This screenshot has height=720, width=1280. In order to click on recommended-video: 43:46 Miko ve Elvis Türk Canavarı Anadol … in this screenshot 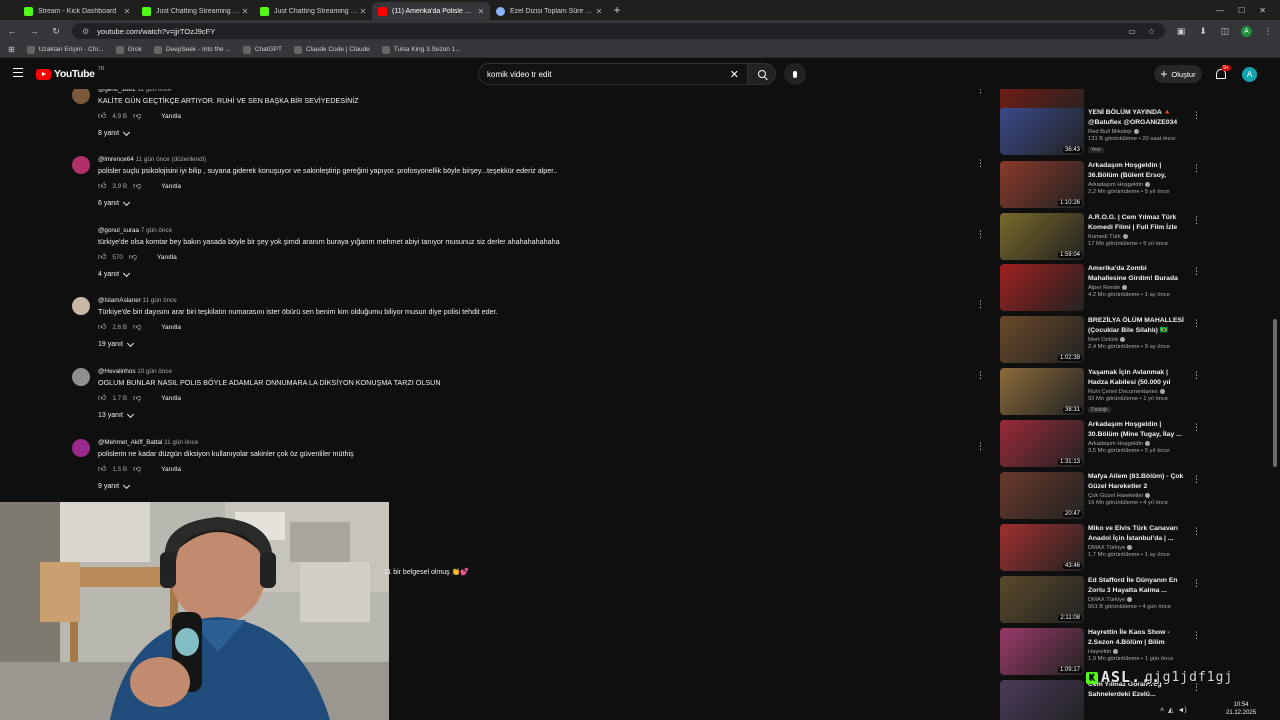, I will do `click(1100, 549)`.